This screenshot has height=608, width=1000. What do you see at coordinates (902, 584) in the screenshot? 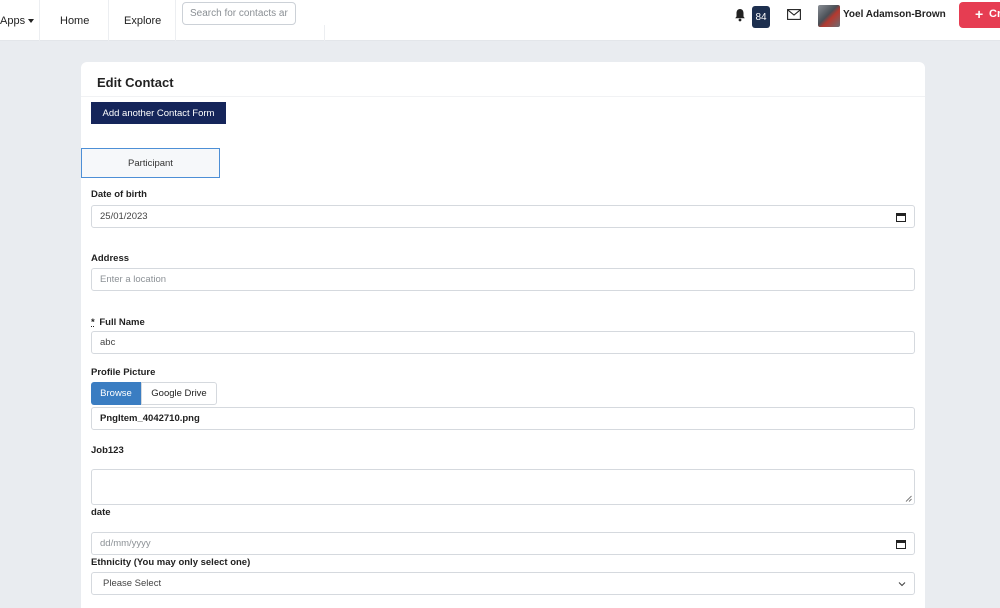
I see `chevron-down-icon` at bounding box center [902, 584].